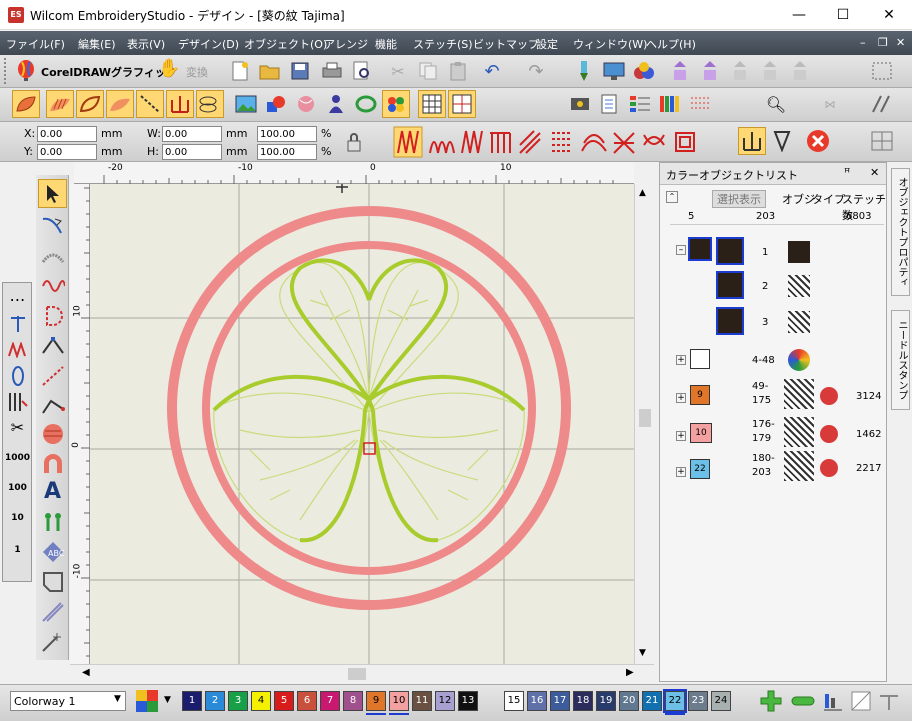 Image resolution: width=912 pixels, height=721 pixels. Describe the element at coordinates (583, 701) in the screenshot. I see `color-18: 18` at that location.